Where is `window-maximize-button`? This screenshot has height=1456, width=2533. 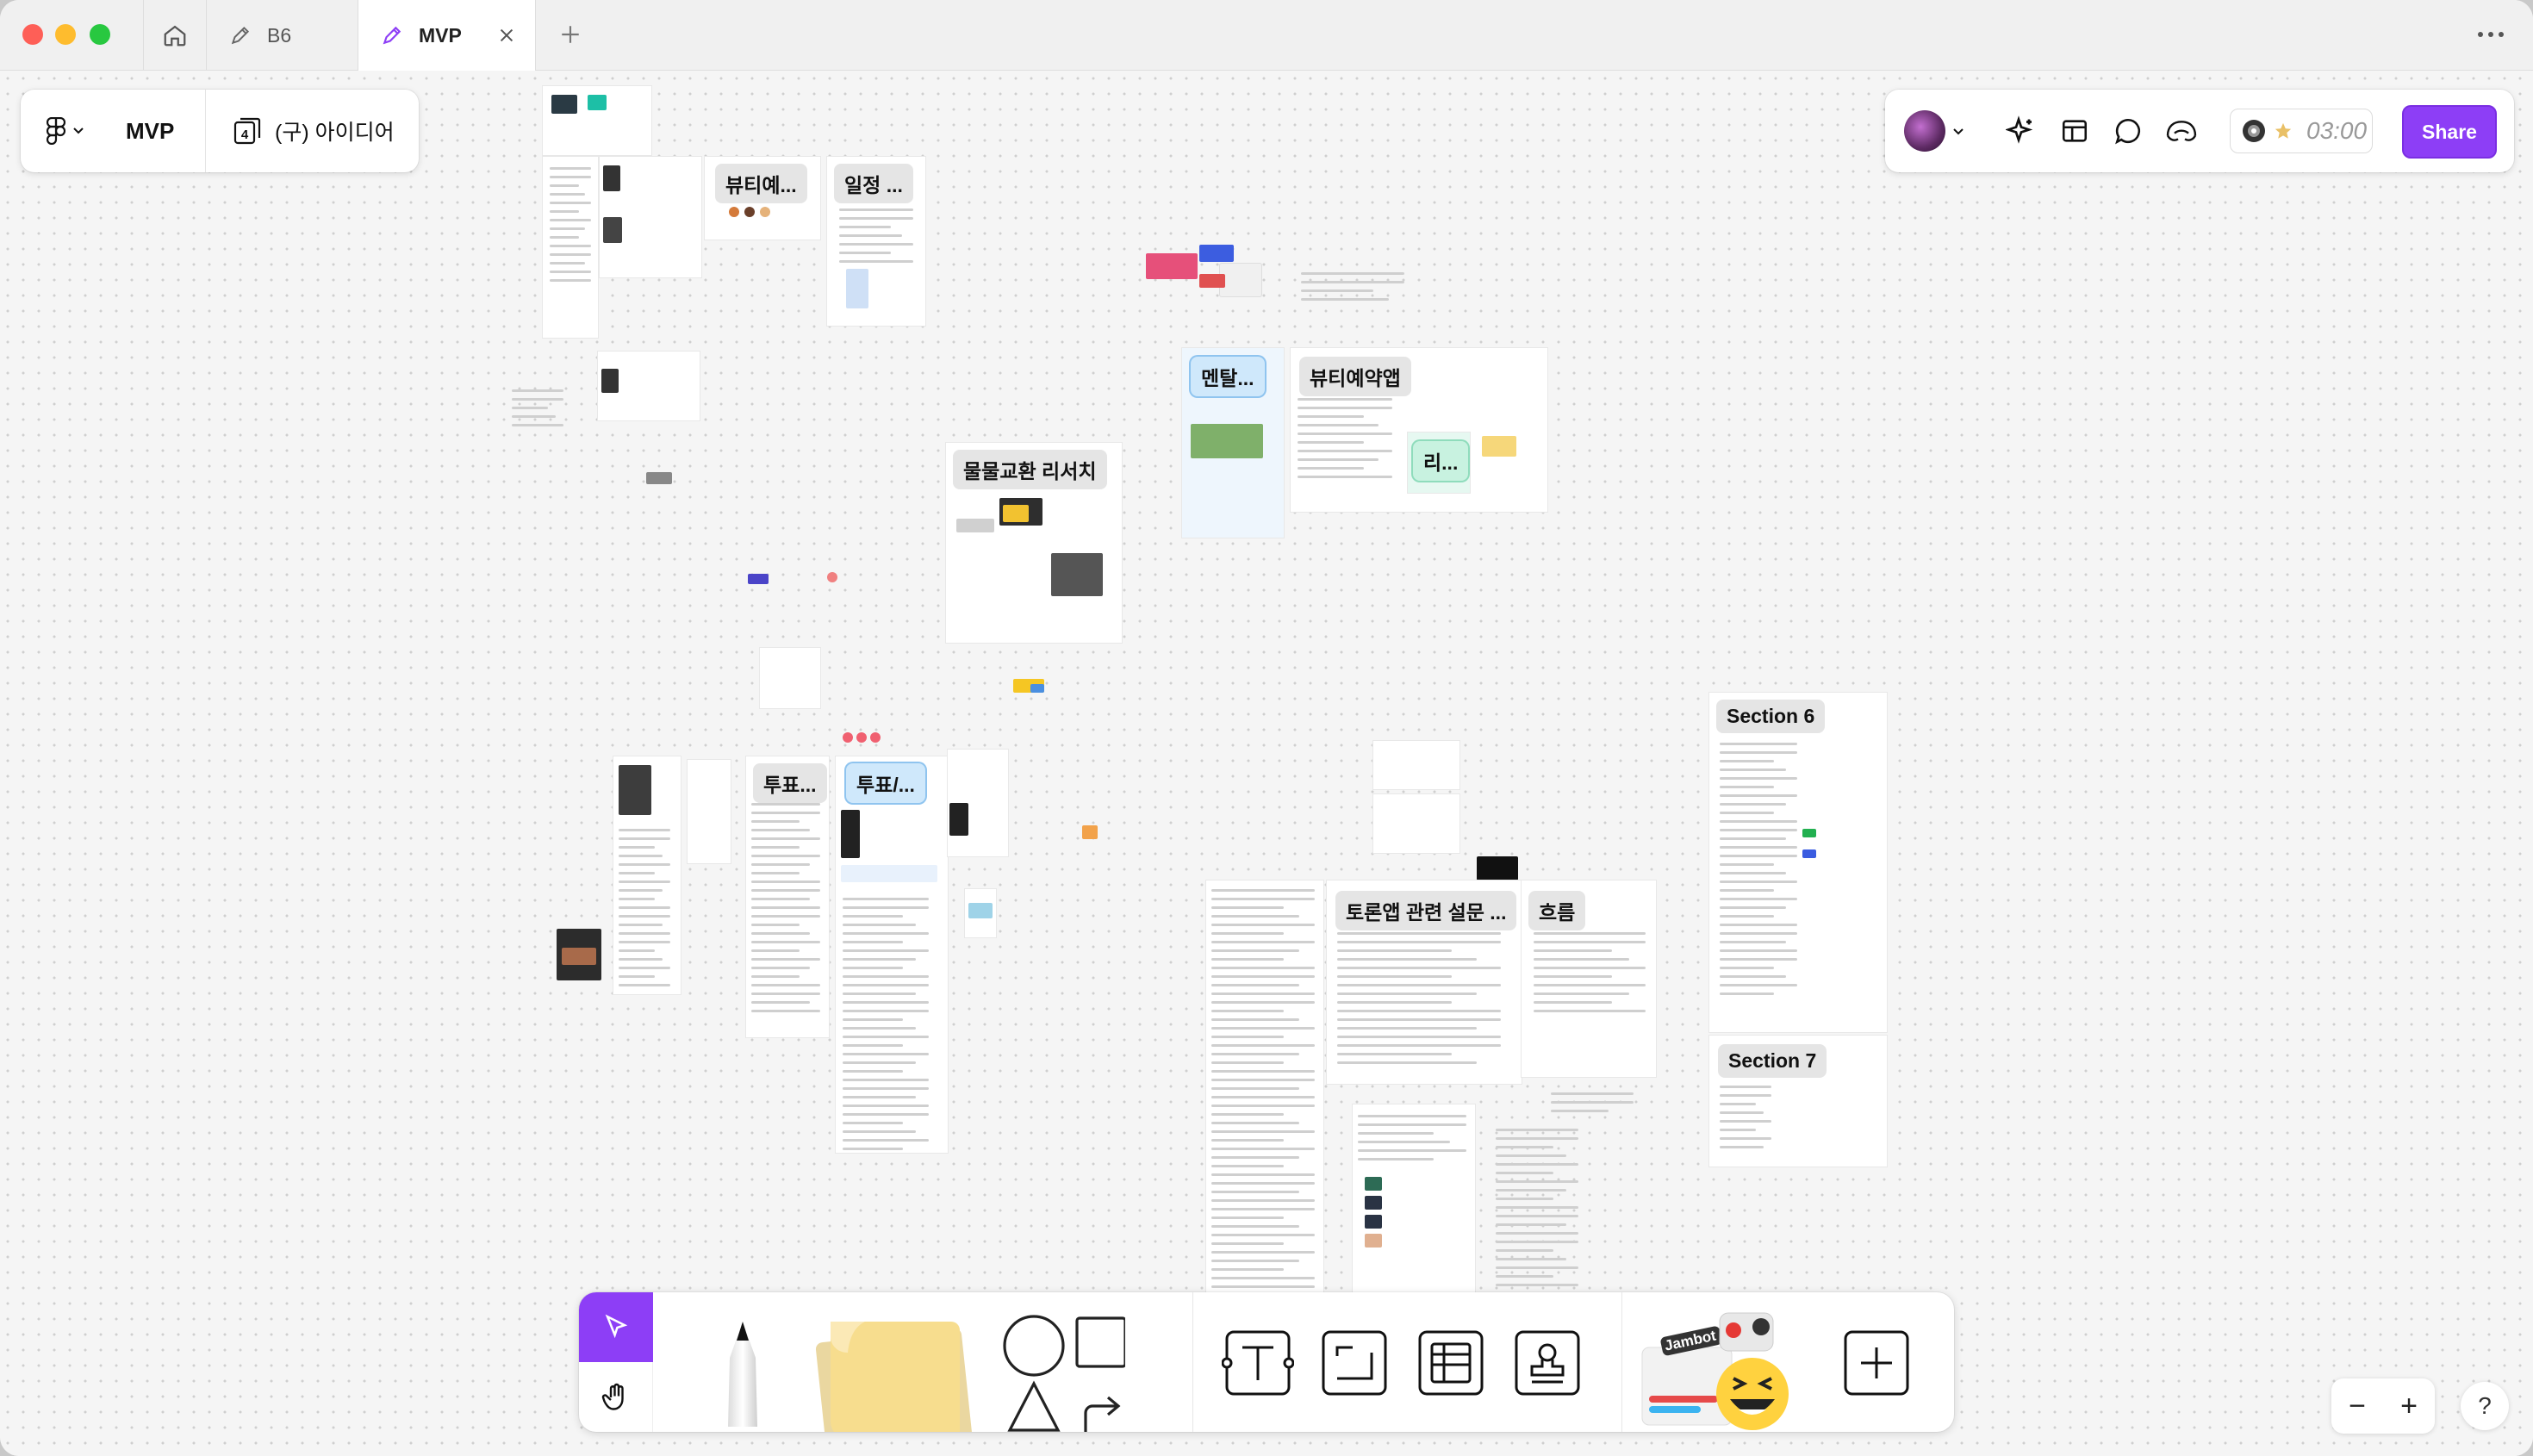 window-maximize-button is located at coordinates (100, 35).